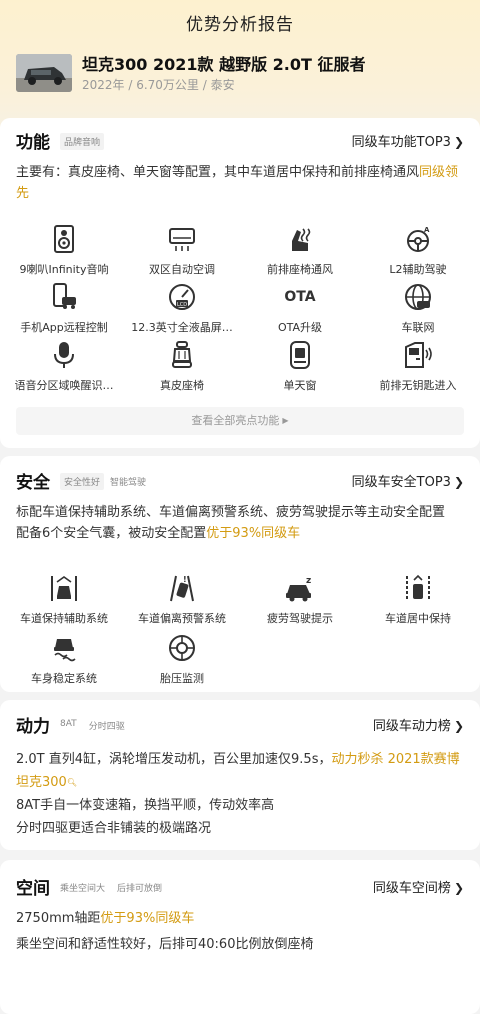 The height and width of the screenshot is (1014, 480). I want to click on connected-car-icon, so click(418, 297).